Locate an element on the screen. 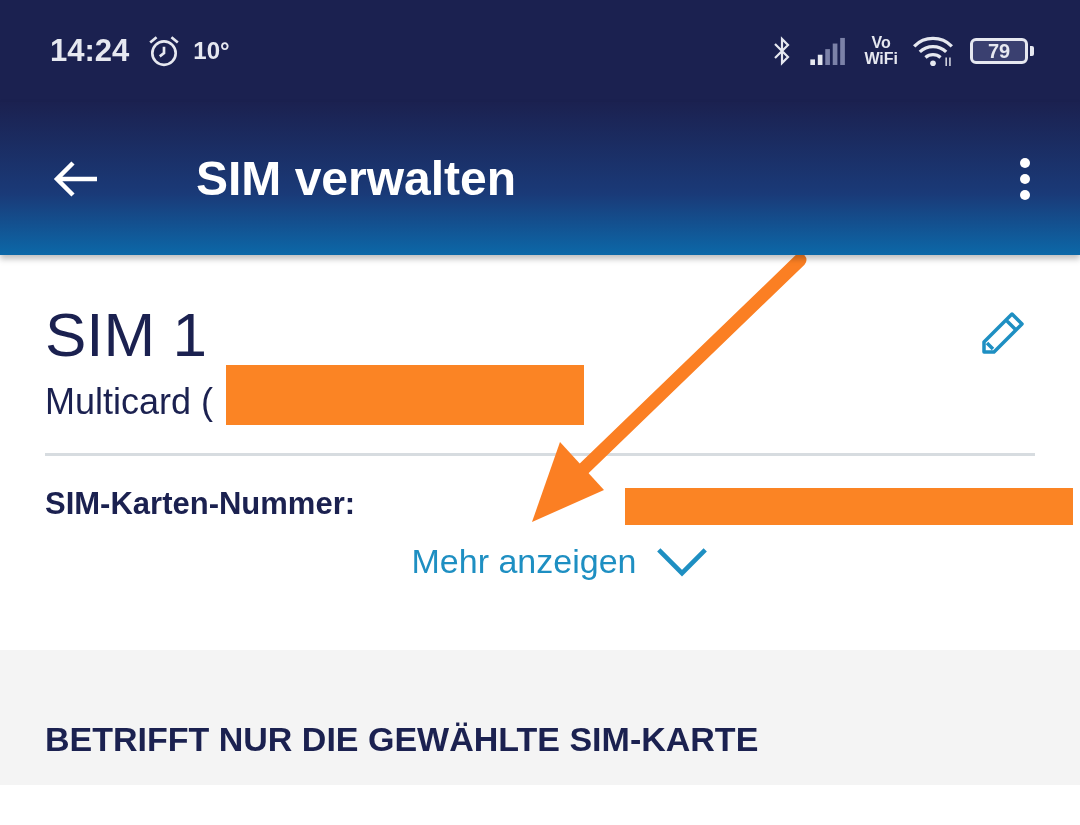  wifi-label: WiFi is located at coordinates (881, 59).